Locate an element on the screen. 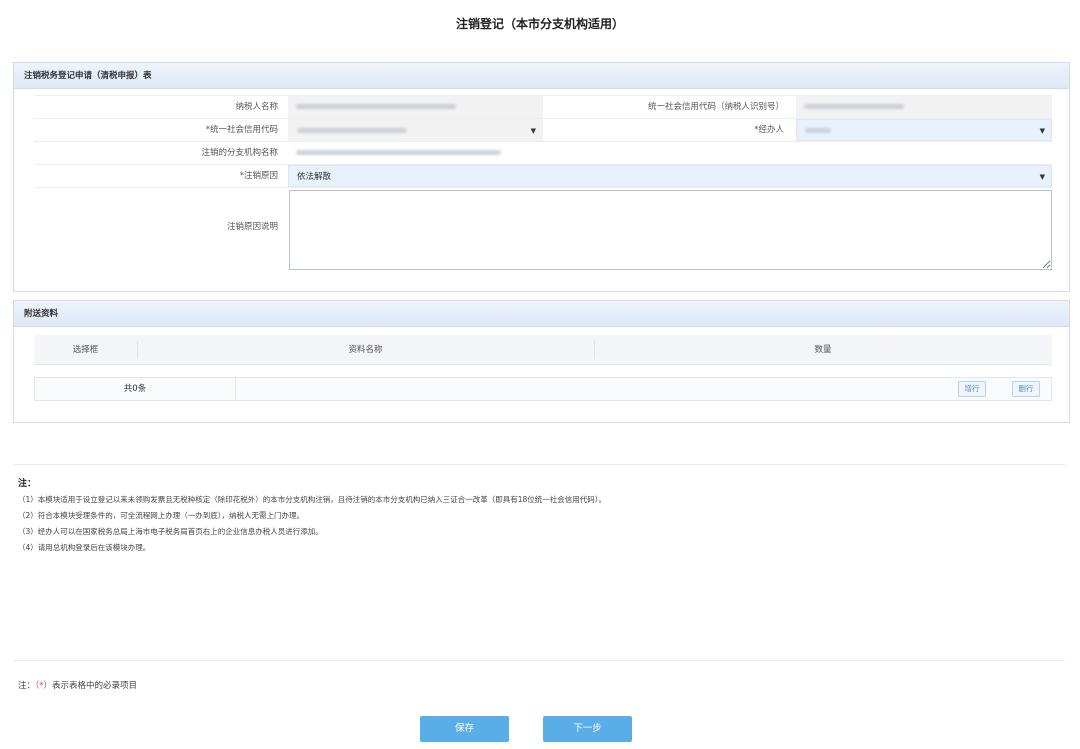  credit-code-label: 统一社会信用代码（纳税人识别号） is located at coordinates (715, 107).